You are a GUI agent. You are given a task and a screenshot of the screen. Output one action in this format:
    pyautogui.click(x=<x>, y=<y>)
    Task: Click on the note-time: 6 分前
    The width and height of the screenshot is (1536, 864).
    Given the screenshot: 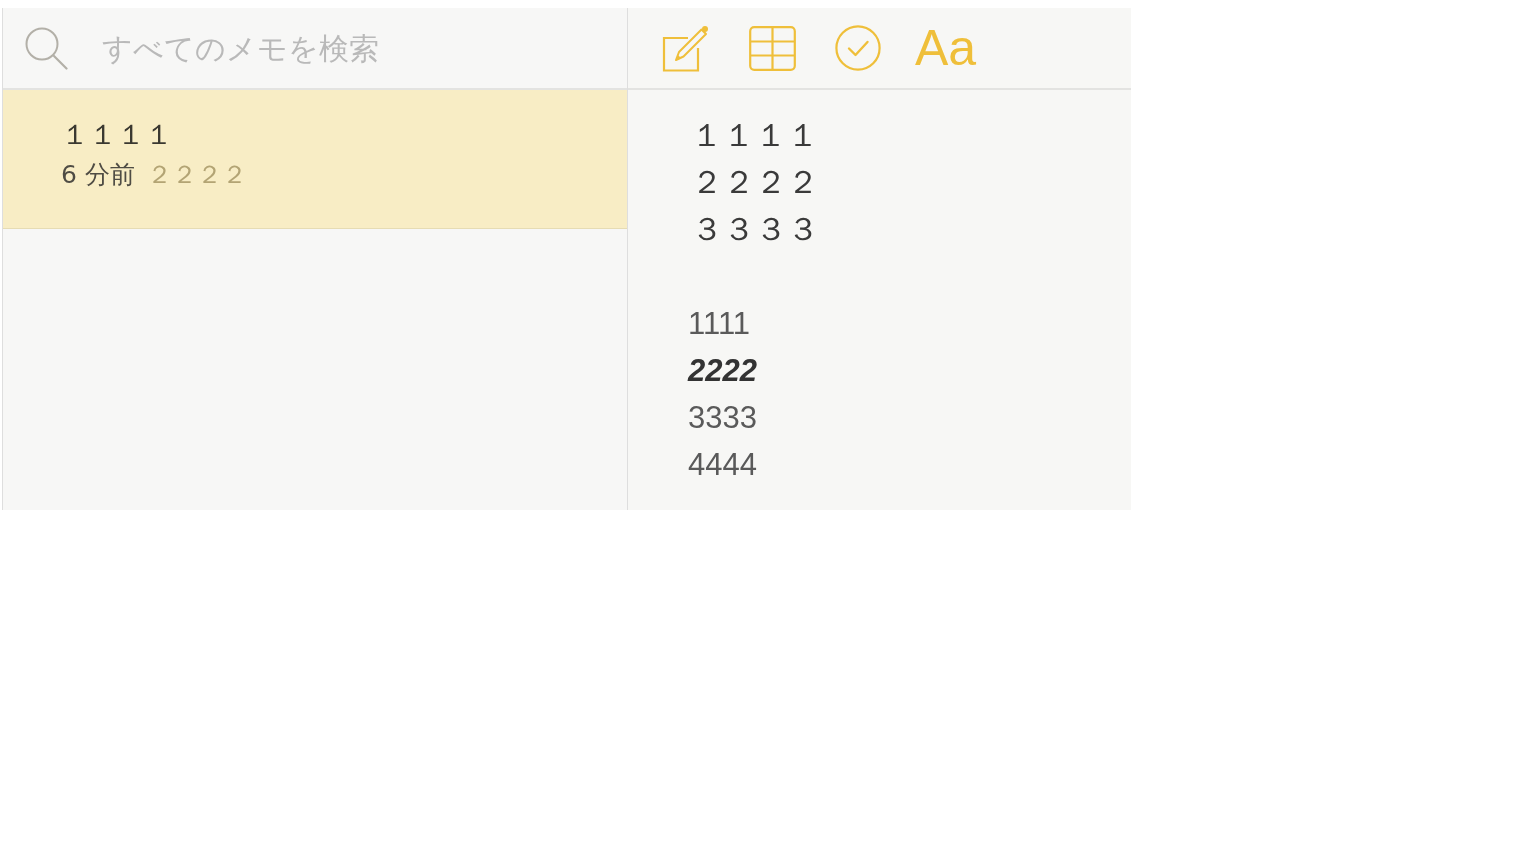 What is the action you would take?
    pyautogui.click(x=98, y=175)
    